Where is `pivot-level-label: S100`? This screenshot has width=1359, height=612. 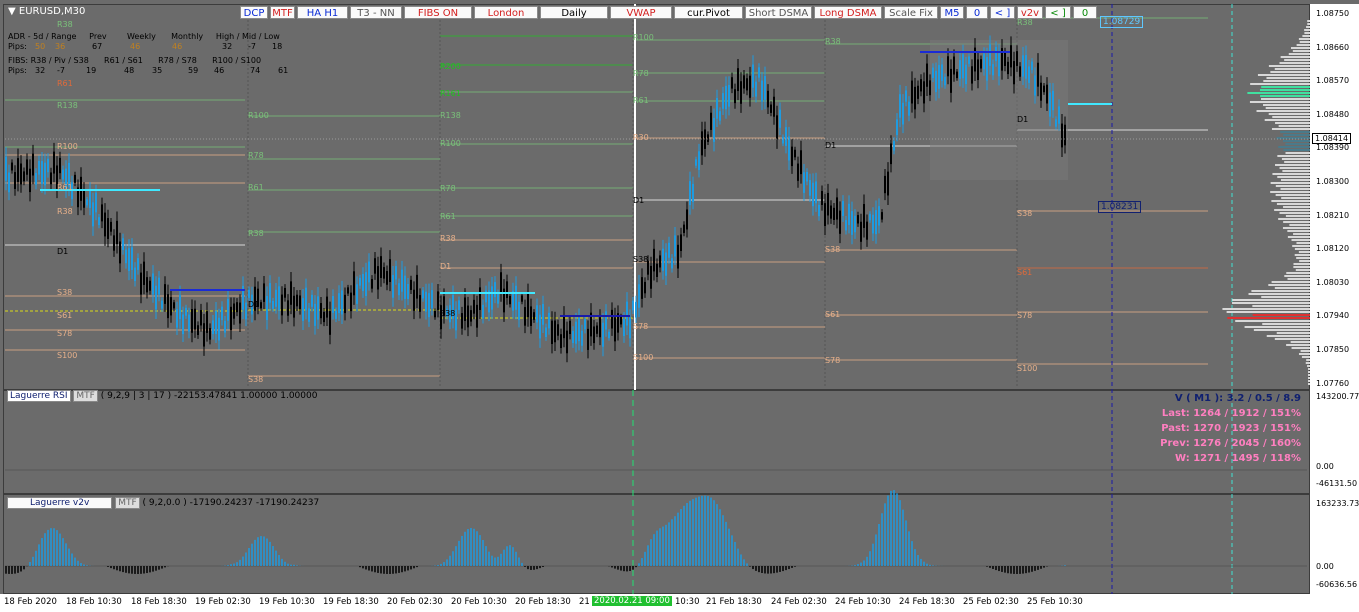 pivot-level-label: S100 is located at coordinates (67, 355).